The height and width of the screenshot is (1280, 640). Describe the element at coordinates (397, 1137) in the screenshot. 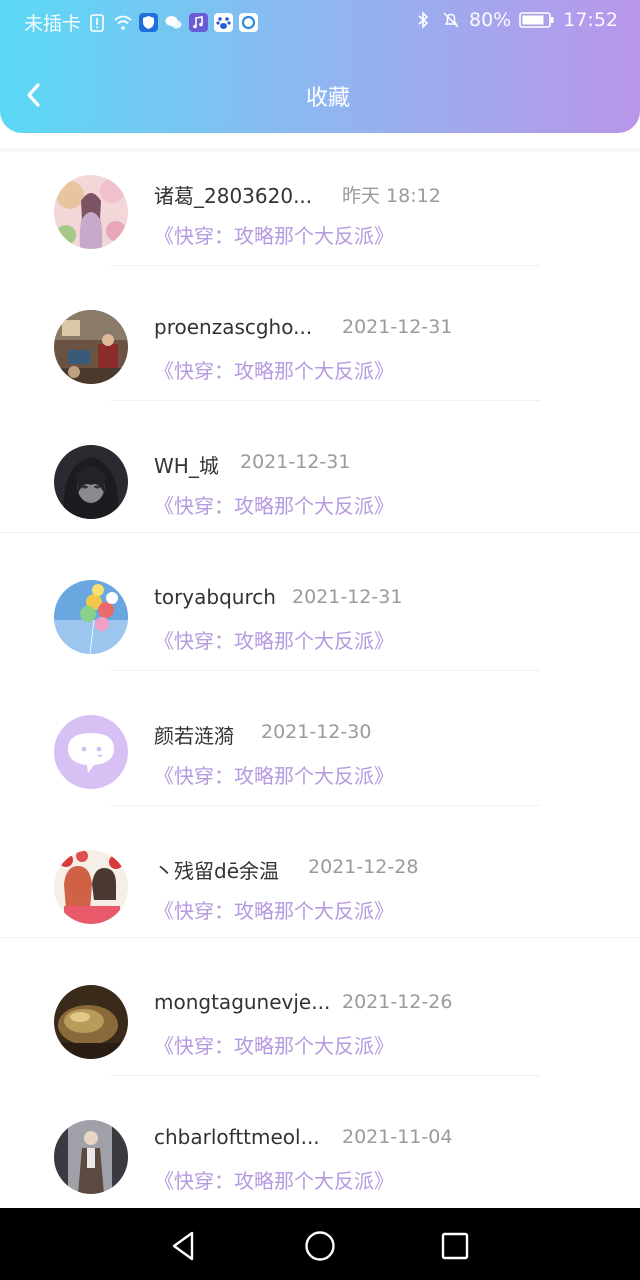

I see `favorite-date: 2021-11-04` at that location.